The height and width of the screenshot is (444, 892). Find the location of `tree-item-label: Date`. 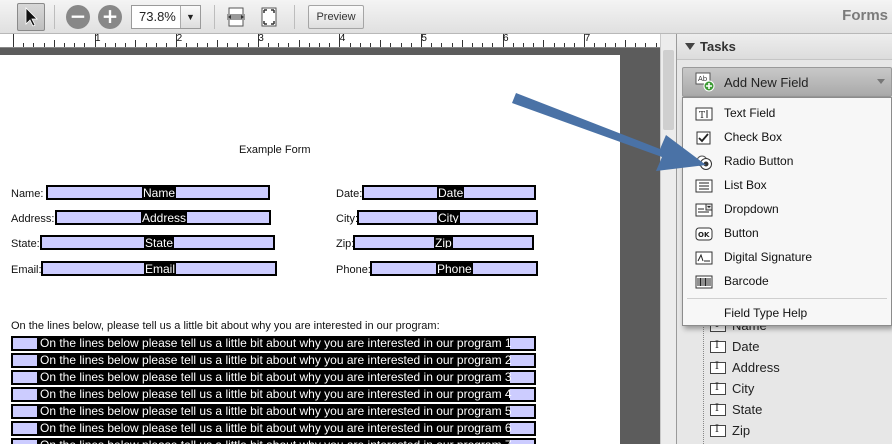

tree-item-label: Date is located at coordinates (746, 346).